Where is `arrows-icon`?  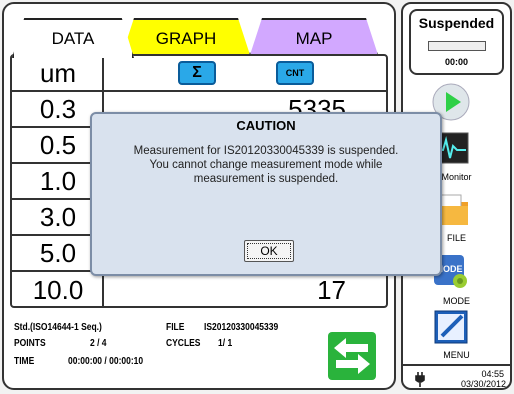
arrows-icon is located at coordinates (352, 356).